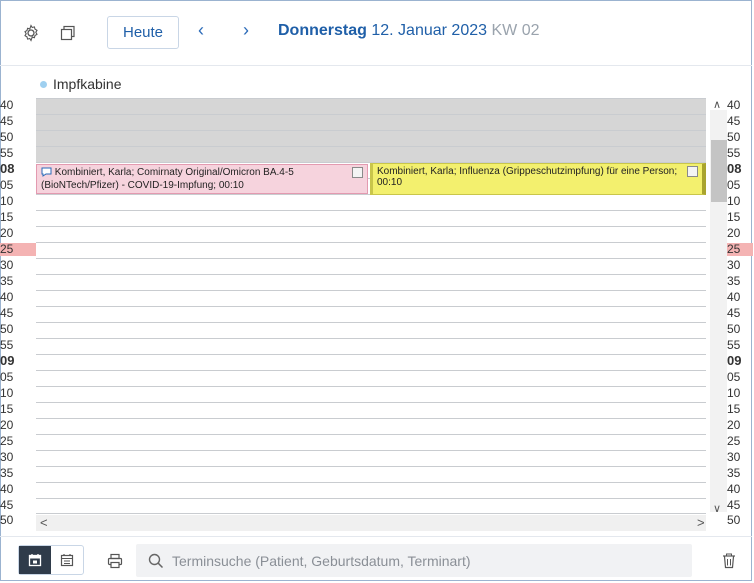  Describe the element at coordinates (717, 508) in the screenshot. I see `scroll-down-icon: ∨` at that location.